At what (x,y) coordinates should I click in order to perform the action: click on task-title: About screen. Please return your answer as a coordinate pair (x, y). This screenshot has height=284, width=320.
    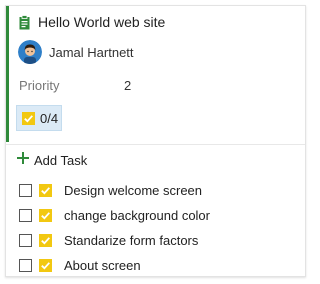
    Looking at the image, I should click on (102, 265).